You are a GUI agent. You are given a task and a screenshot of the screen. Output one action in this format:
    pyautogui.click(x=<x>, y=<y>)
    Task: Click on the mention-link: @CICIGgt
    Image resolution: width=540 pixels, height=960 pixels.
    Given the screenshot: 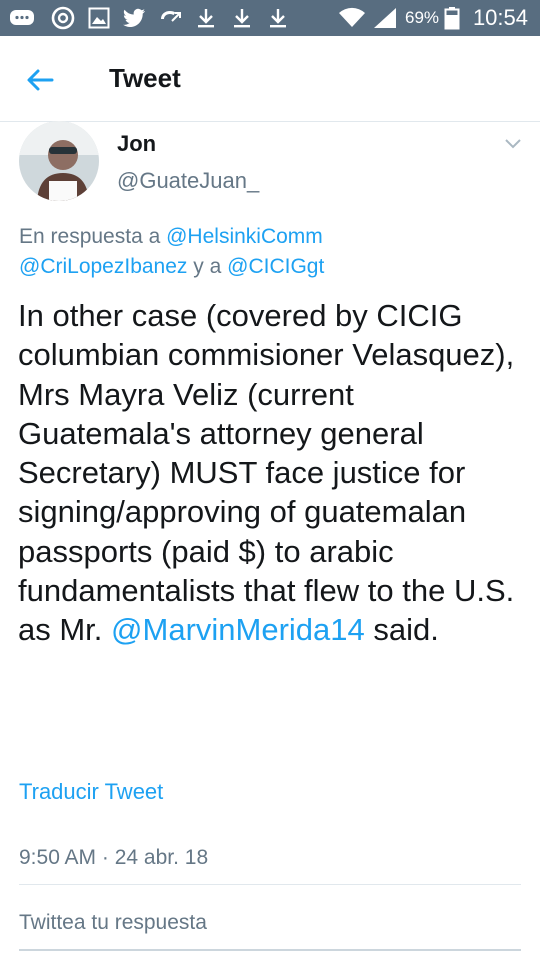 What is the action you would take?
    pyautogui.click(x=275, y=266)
    